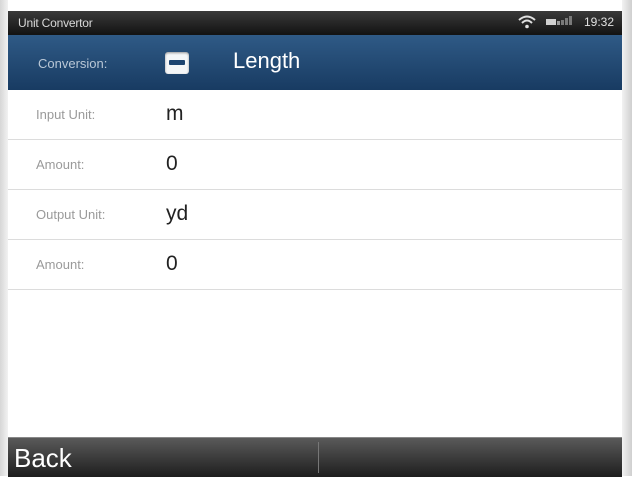  I want to click on input-amount-row: Amount: 0, so click(315, 165).